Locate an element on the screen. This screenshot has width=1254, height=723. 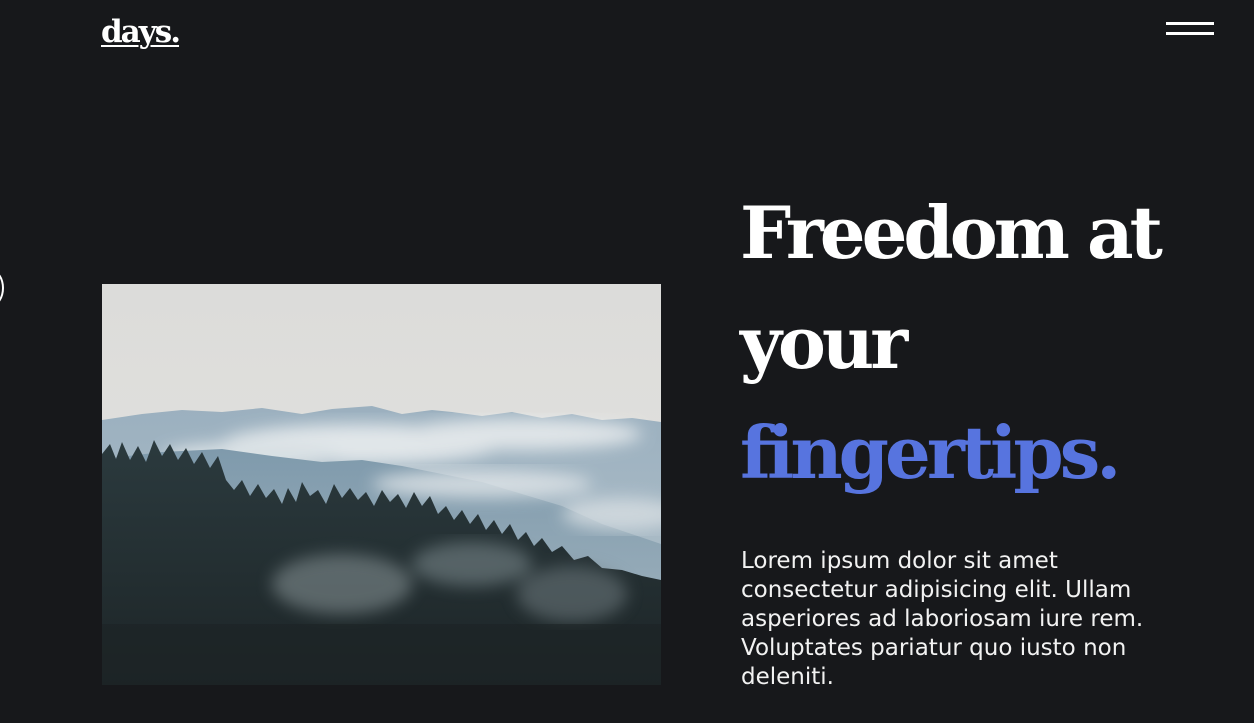
hamburger-menu-icon-bar is located at coordinates (1190, 33).